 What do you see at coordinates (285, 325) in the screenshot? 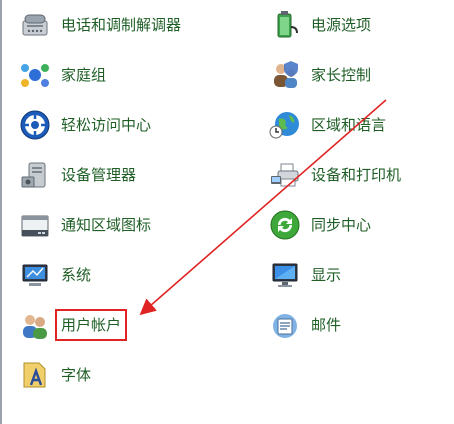
I see `mail-icon` at bounding box center [285, 325].